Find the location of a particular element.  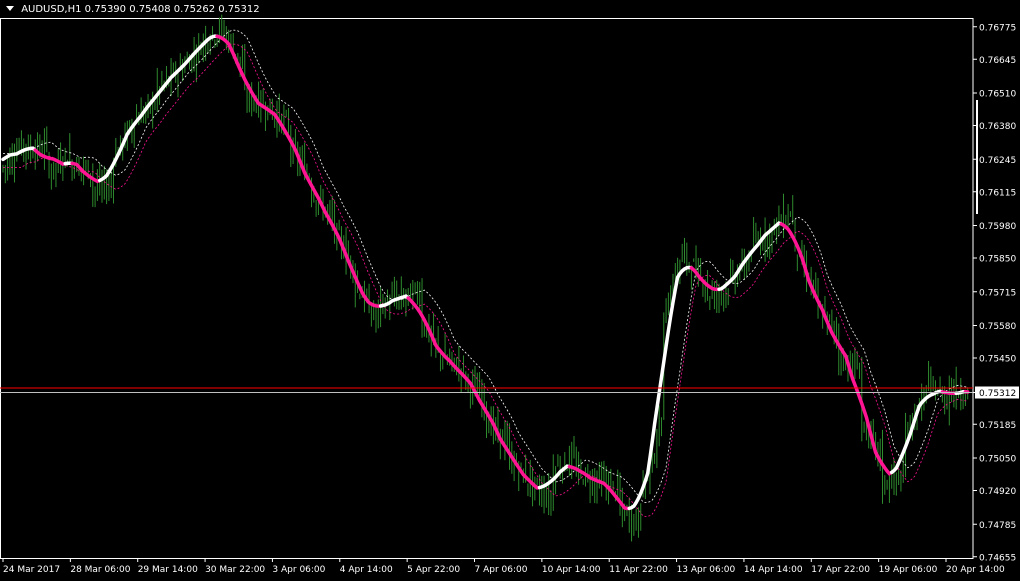

x-tick-label: 29 Mar 14:00 is located at coordinates (168, 570).